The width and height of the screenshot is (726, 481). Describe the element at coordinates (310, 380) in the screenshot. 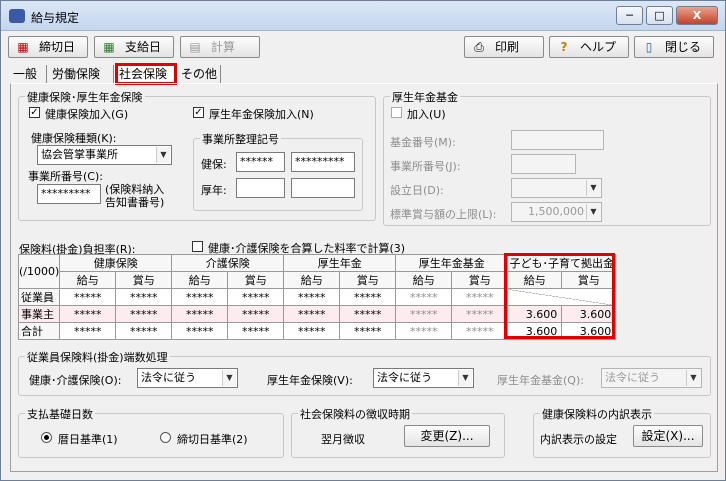

I see `kosei-rounding-label: 厚生年金保険(V):` at that location.